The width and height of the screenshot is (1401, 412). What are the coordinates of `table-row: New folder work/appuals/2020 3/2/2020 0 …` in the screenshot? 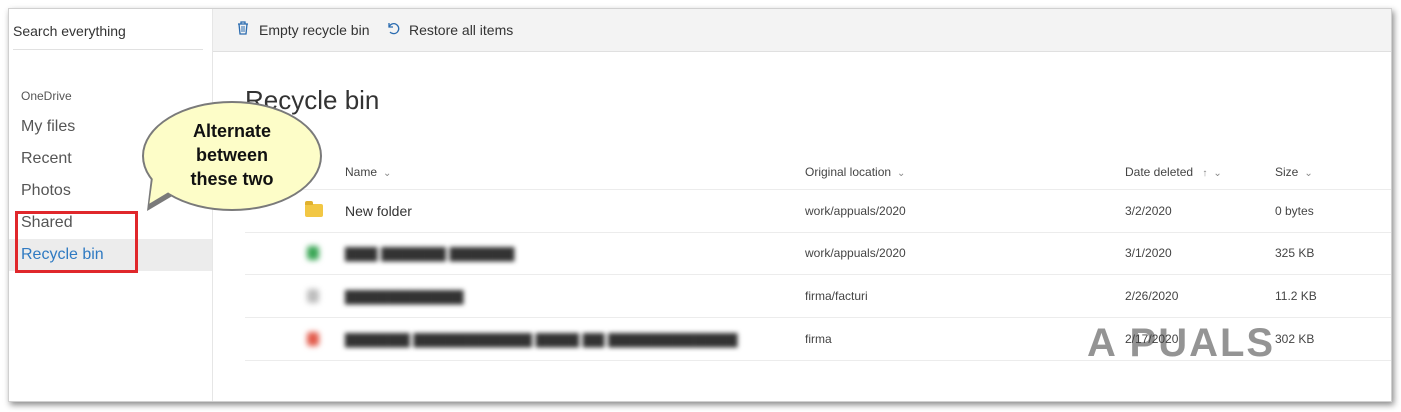 It's located at (818, 211).